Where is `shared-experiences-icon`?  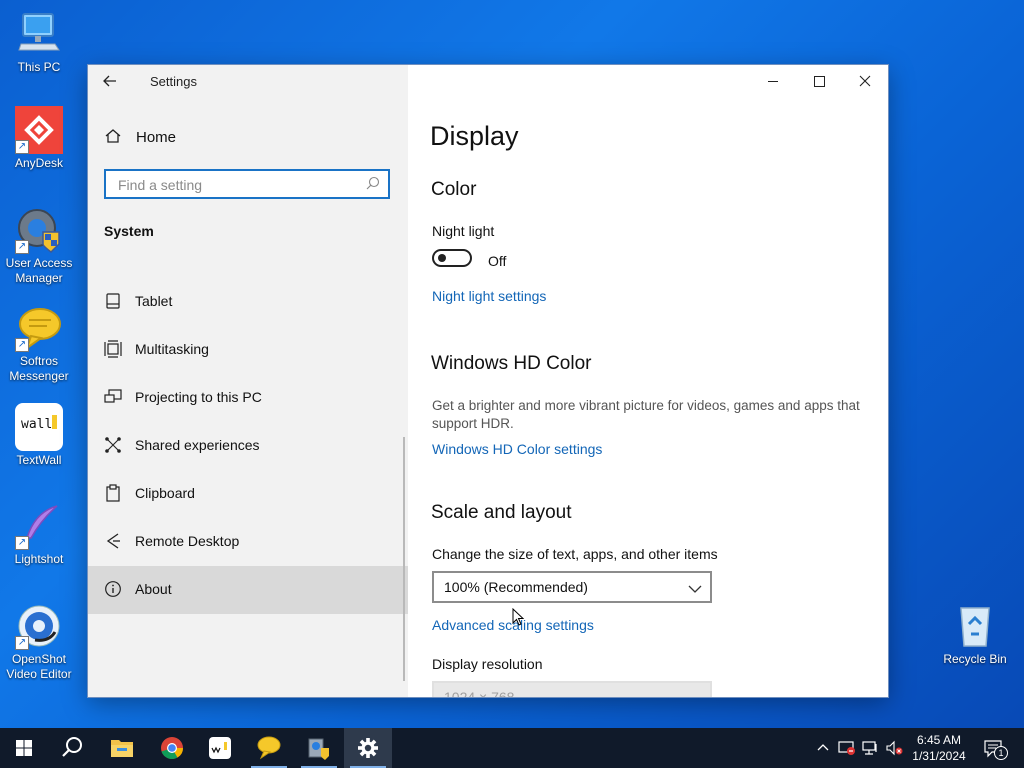
shared-experiences-icon is located at coordinates (113, 445).